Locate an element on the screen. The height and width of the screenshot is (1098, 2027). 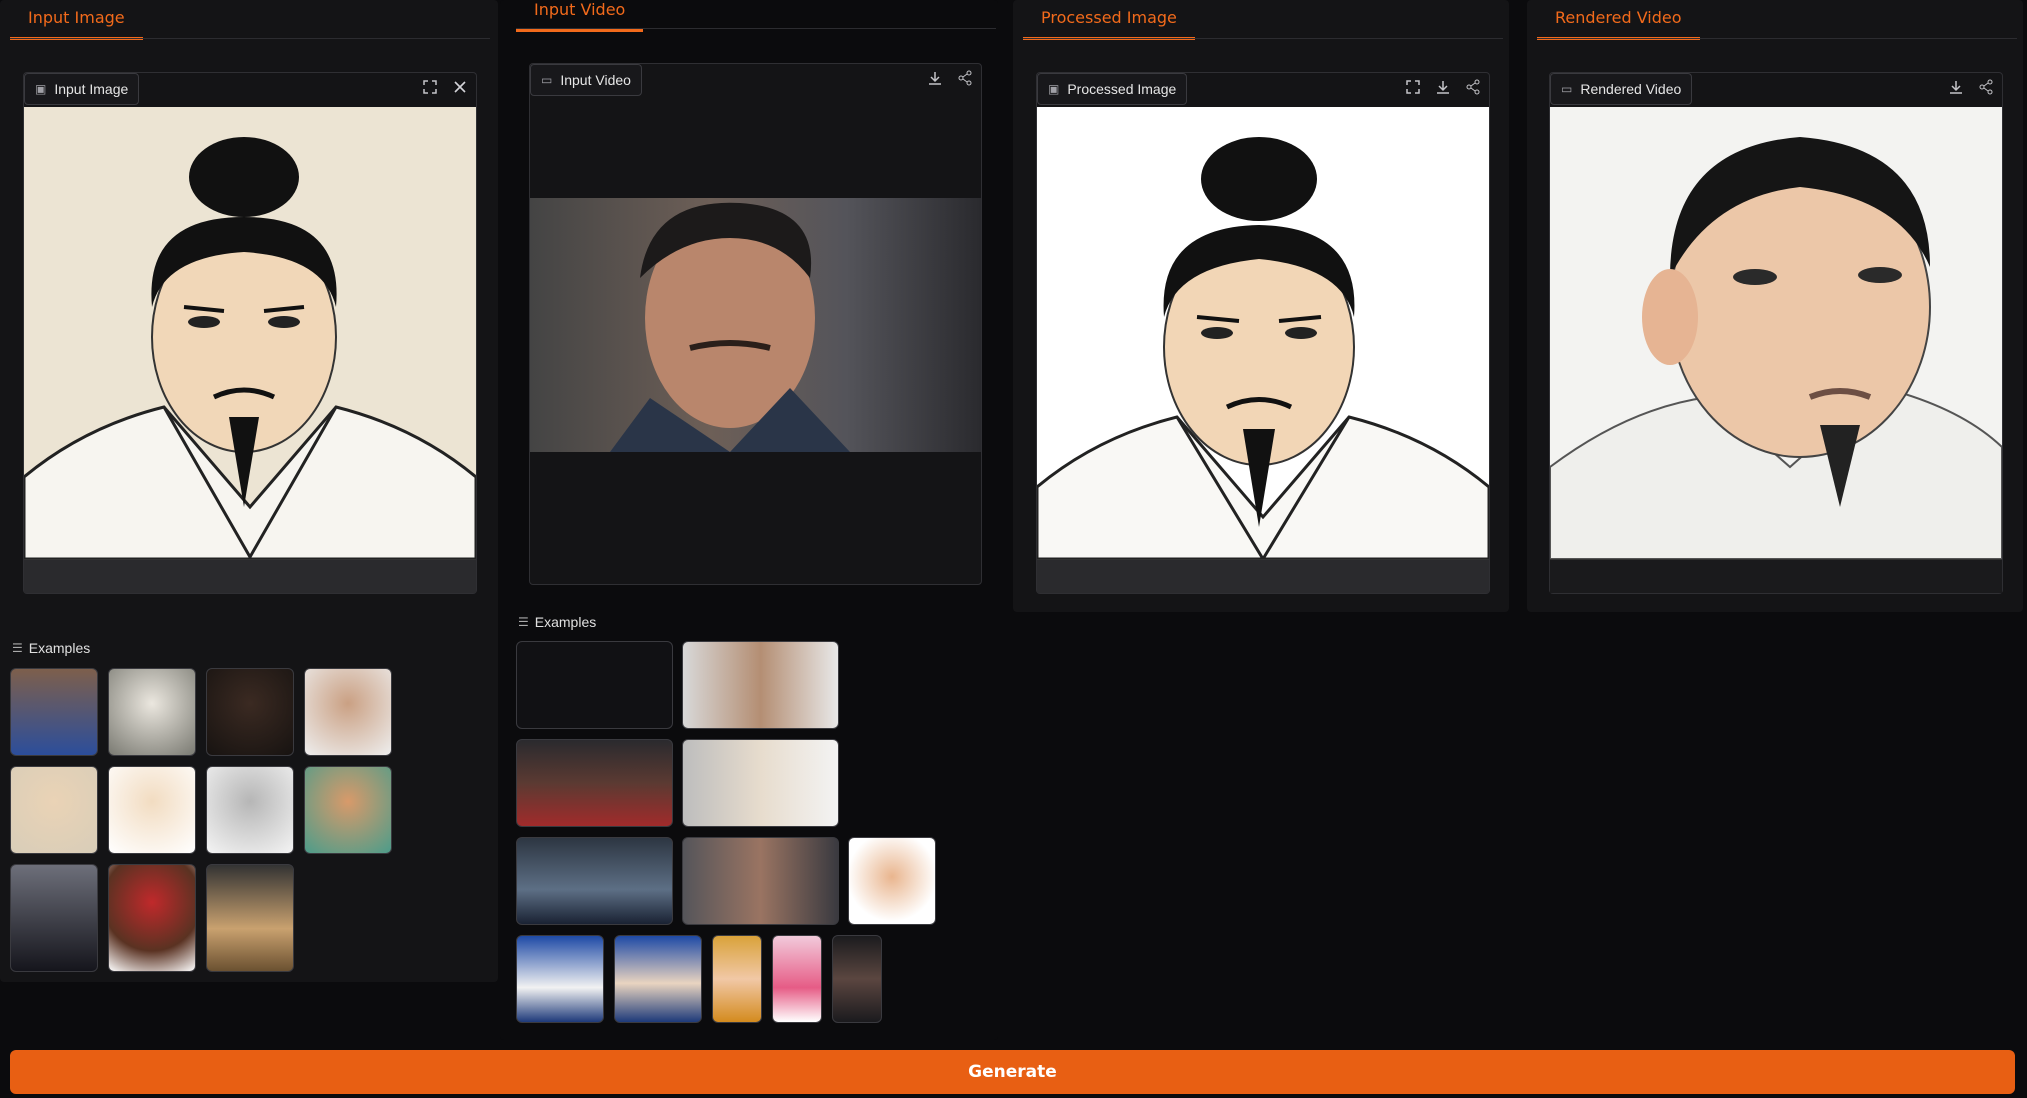
input-image-panel-label-text: Input Image is located at coordinates (91, 89).